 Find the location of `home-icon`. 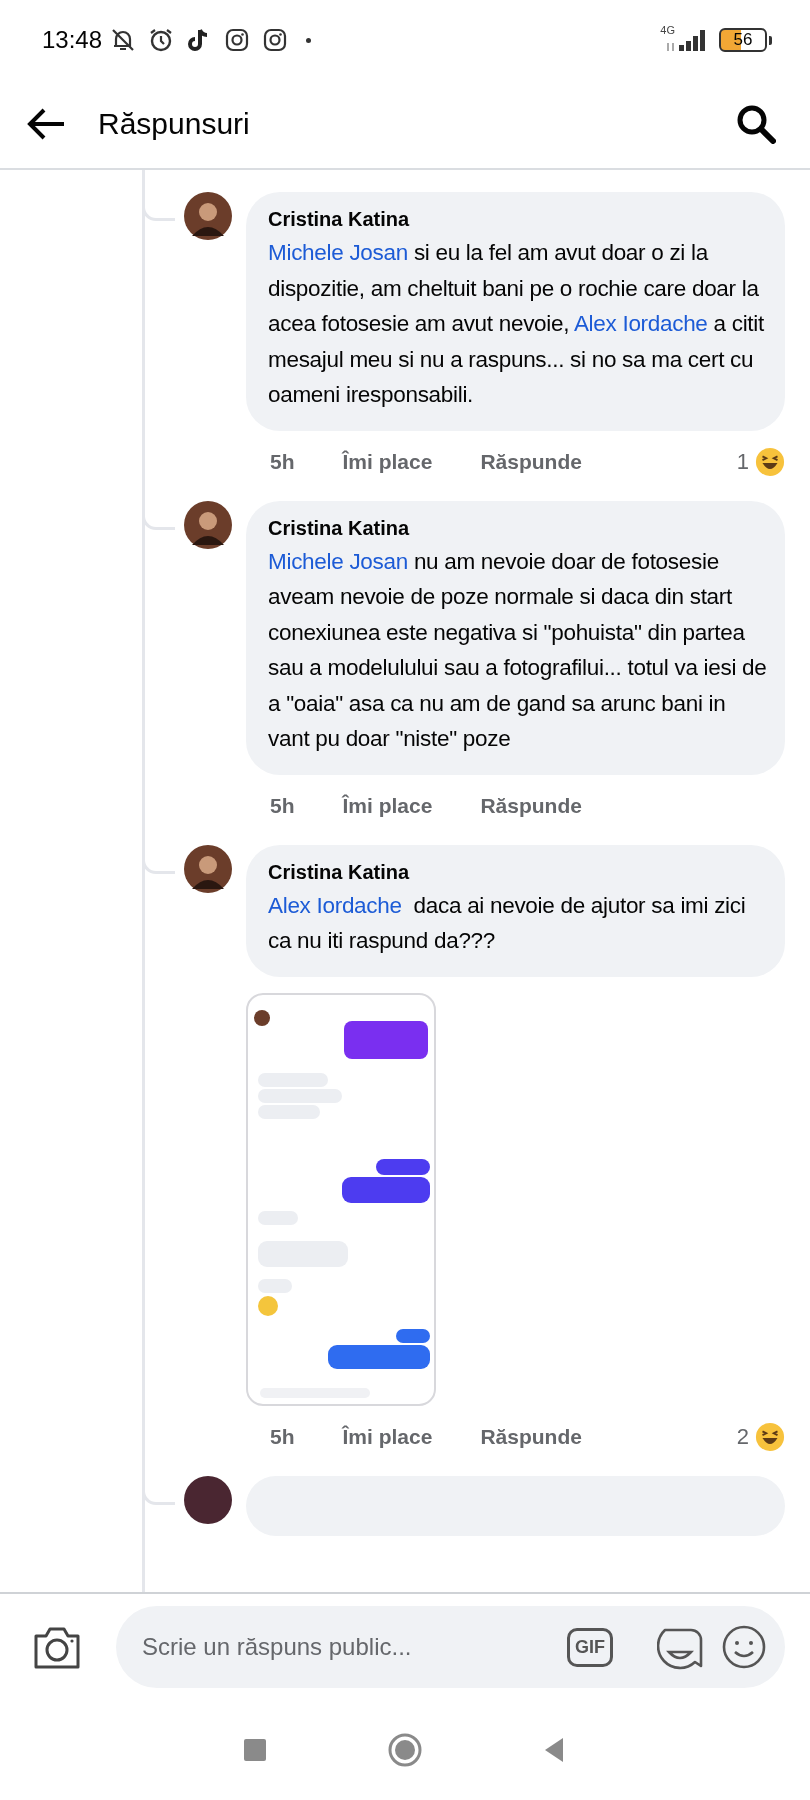

home-icon is located at coordinates (405, 1750).